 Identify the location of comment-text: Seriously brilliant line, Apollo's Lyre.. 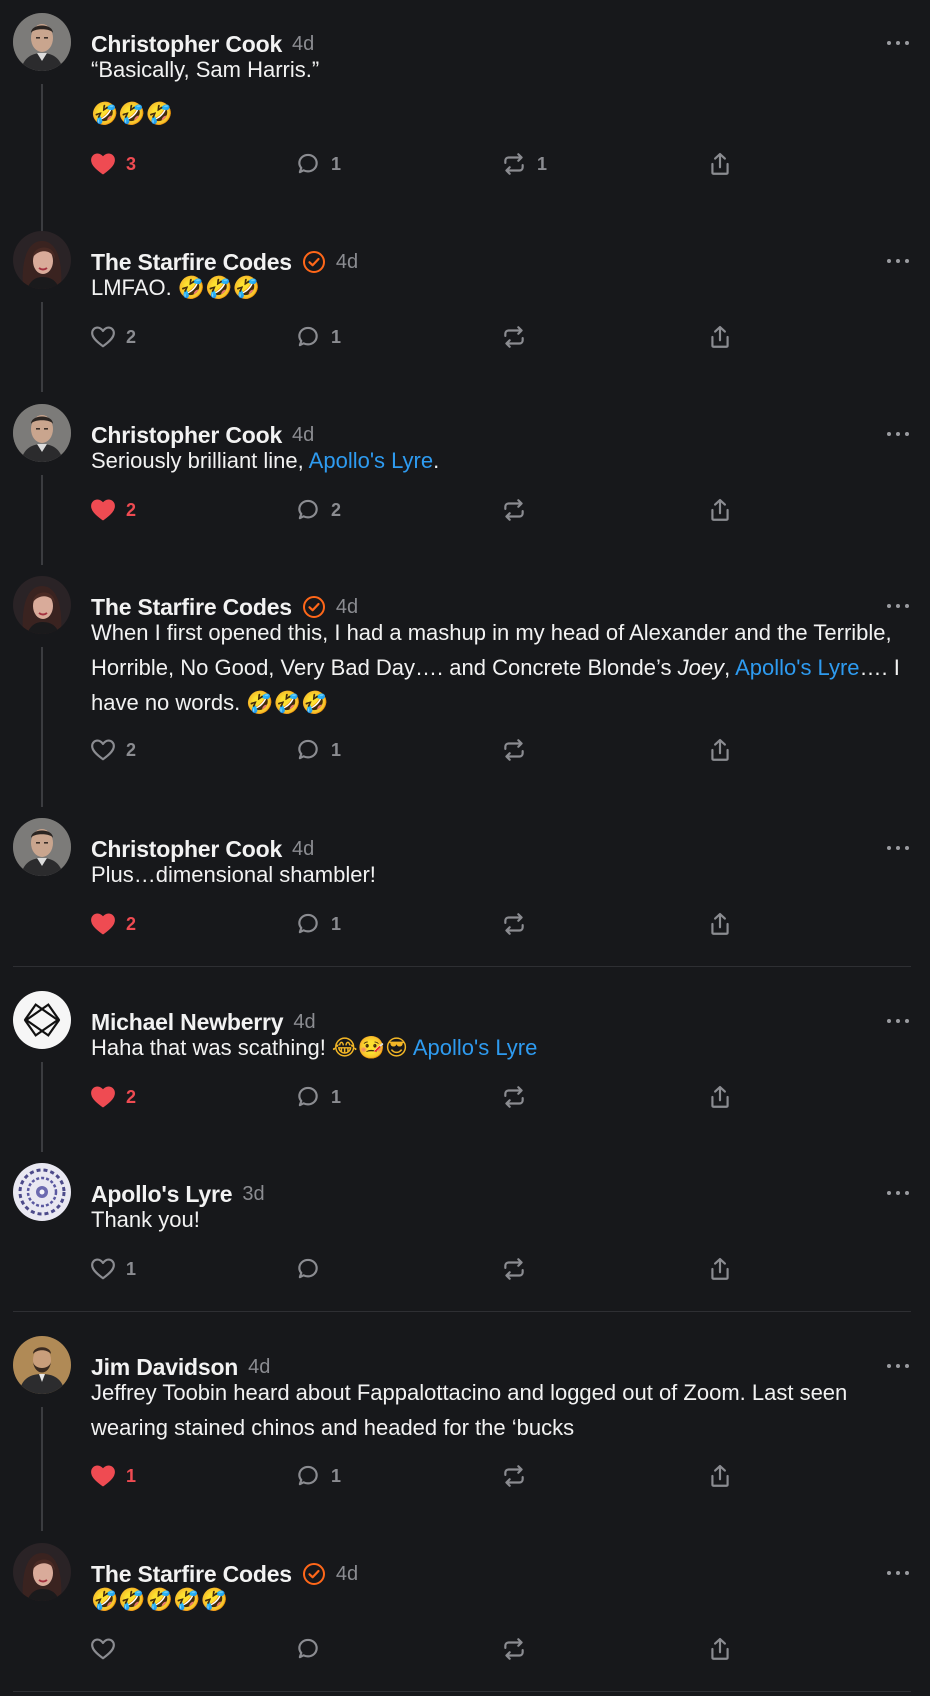
(501, 460).